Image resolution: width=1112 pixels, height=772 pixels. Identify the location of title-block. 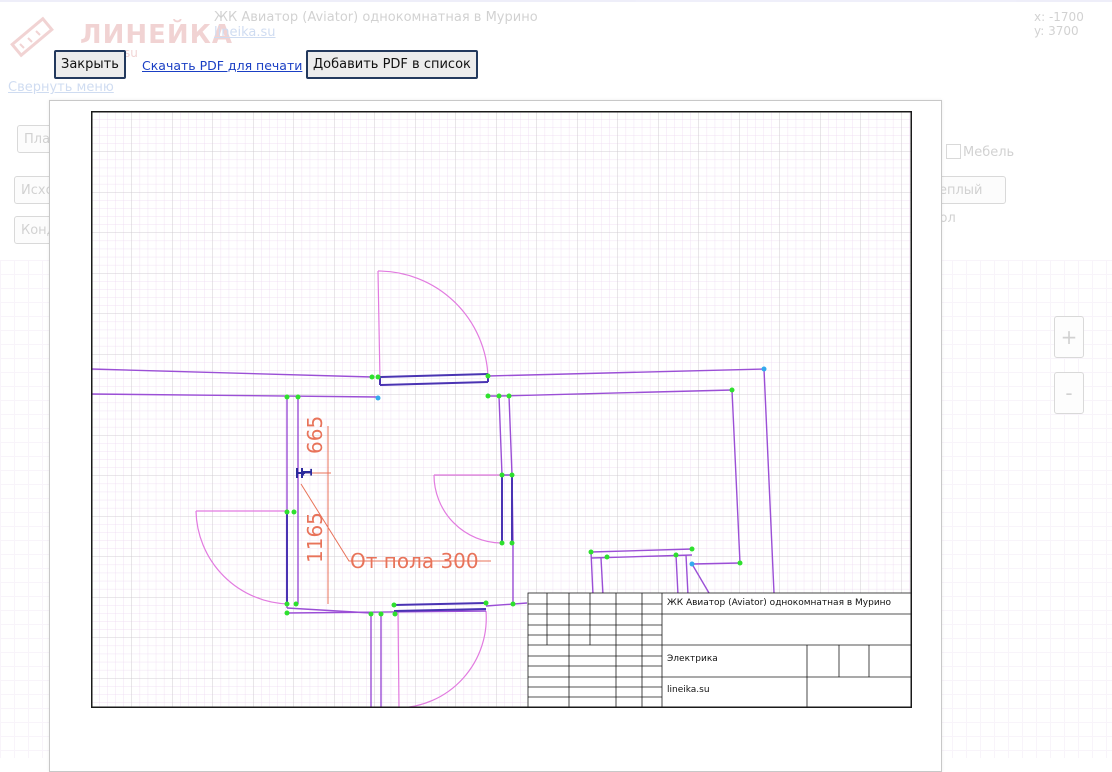
(719, 650).